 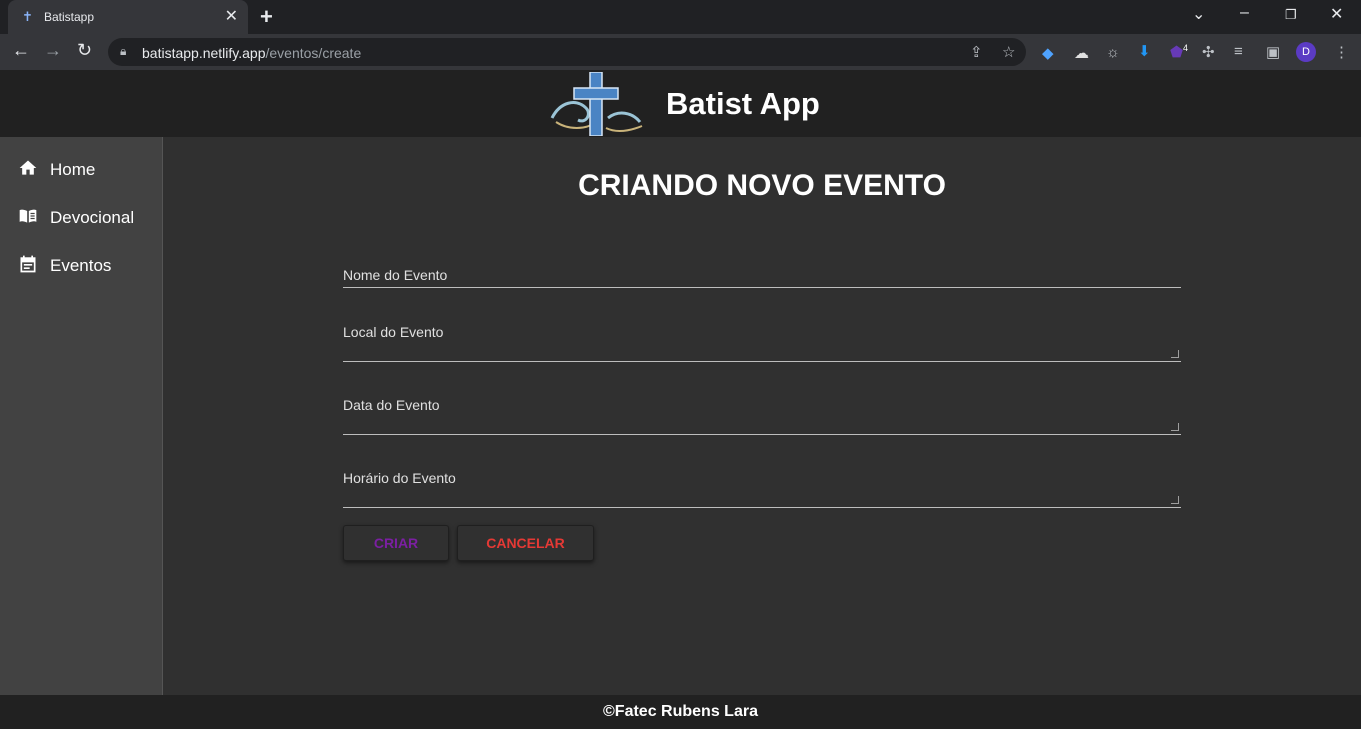 What do you see at coordinates (69, 17) in the screenshot?
I see `tab-title: Batistapp` at bounding box center [69, 17].